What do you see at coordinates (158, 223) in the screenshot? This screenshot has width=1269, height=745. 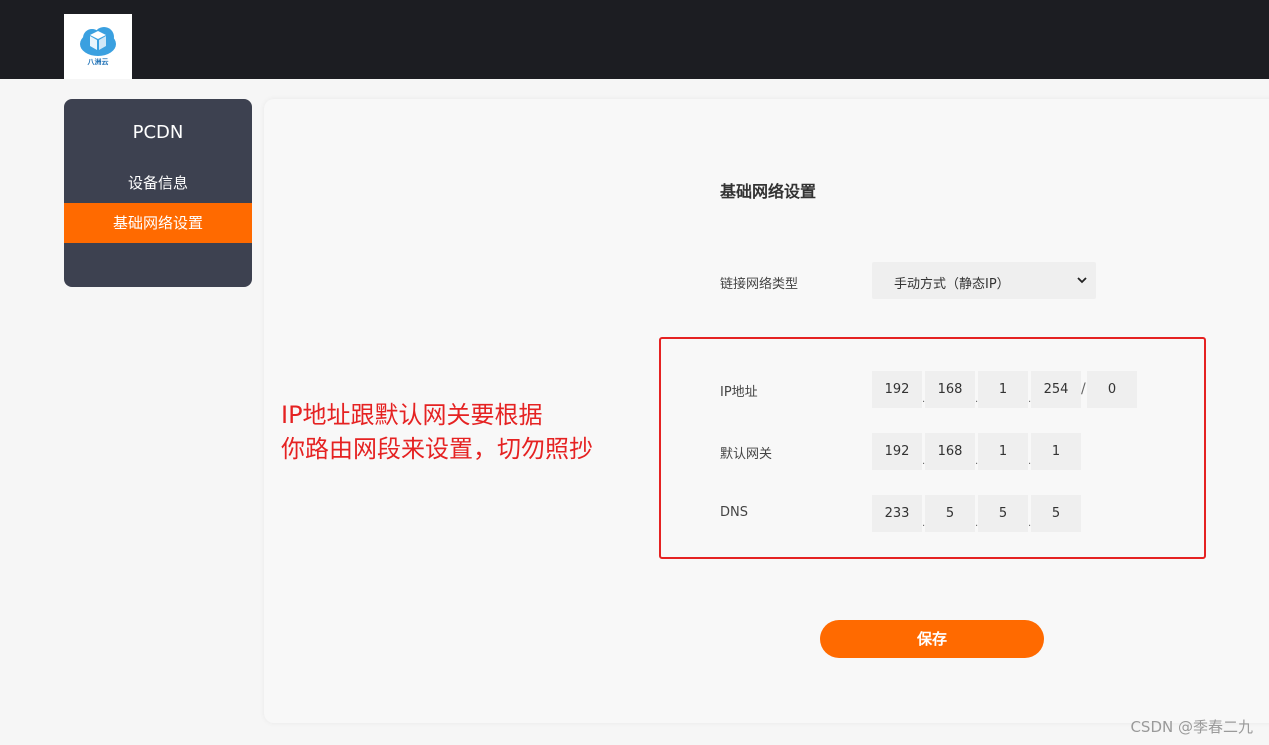 I see `sidebar-item-basic-network: 基础网络设置` at bounding box center [158, 223].